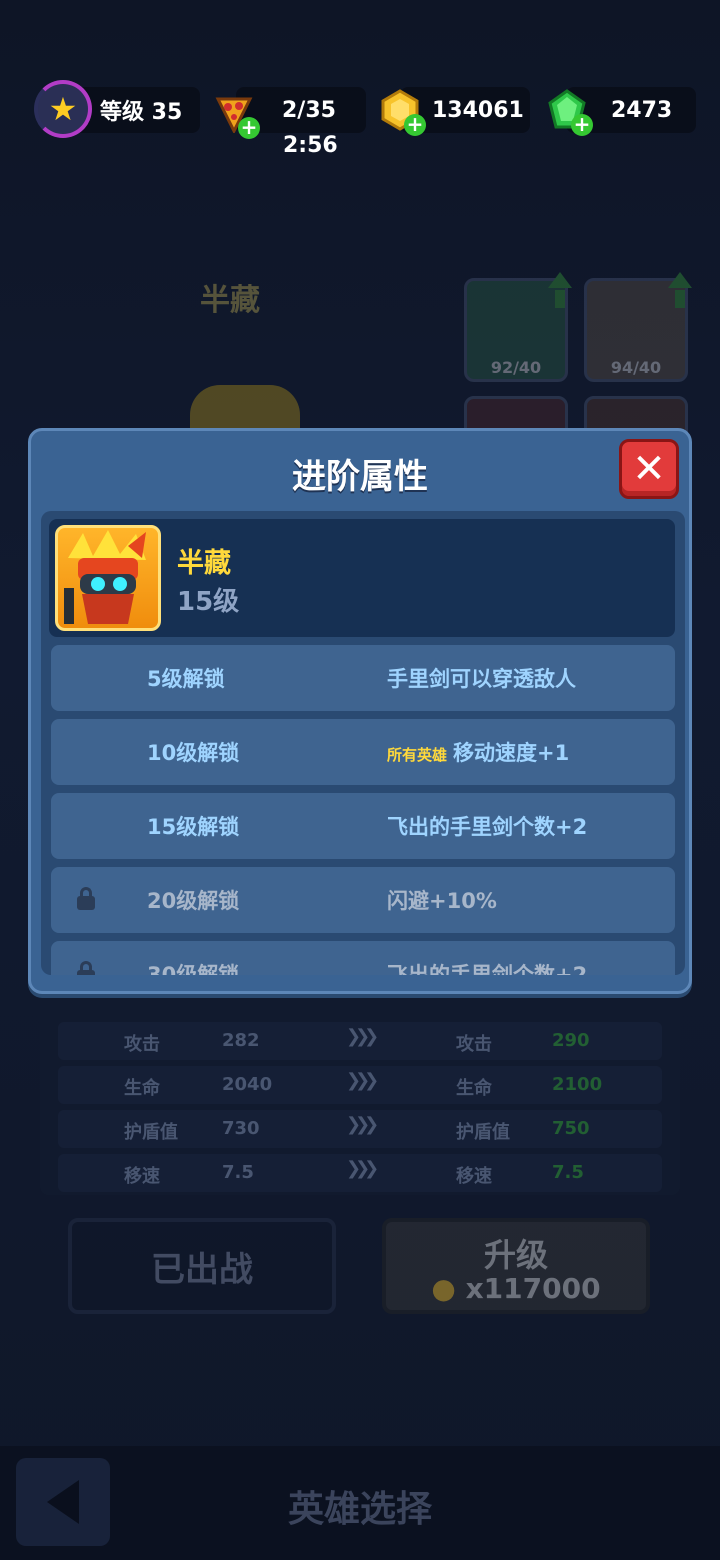  I want to click on upgrade-button: 升级 ● x117000, so click(516, 1266).